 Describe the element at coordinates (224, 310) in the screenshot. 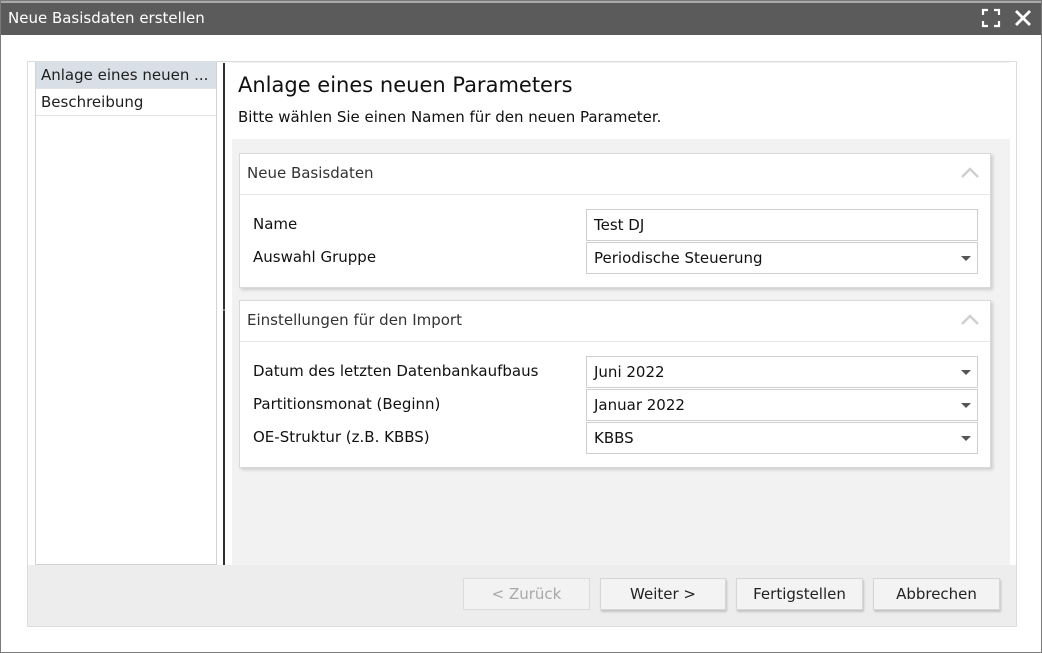

I see `splitter-handle-icon` at that location.